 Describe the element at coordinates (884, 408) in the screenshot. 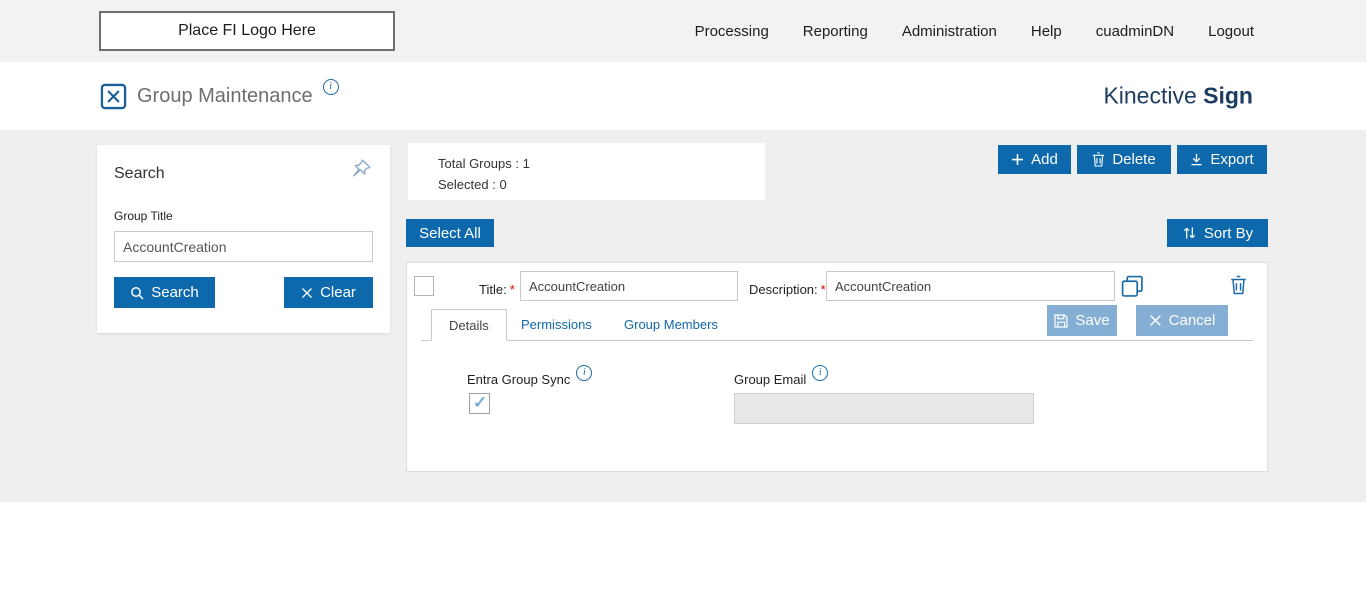

I see `group-email-input` at that location.